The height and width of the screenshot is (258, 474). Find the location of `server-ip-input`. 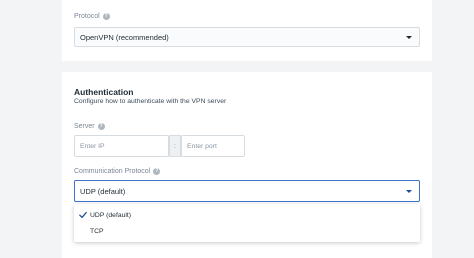

server-ip-input is located at coordinates (121, 146).